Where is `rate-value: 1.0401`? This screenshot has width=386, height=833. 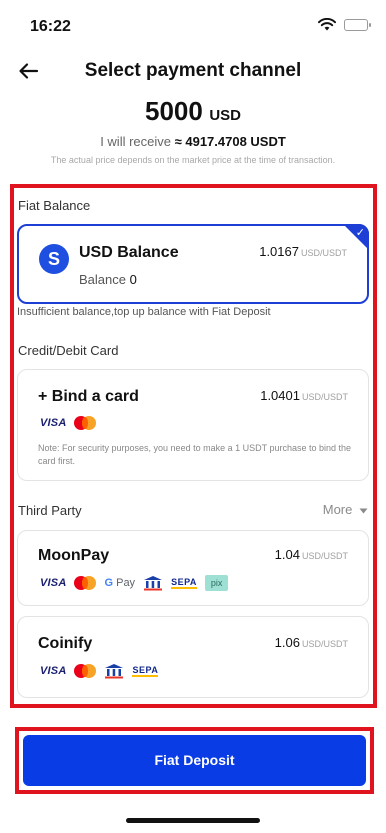 rate-value: 1.0401 is located at coordinates (280, 395).